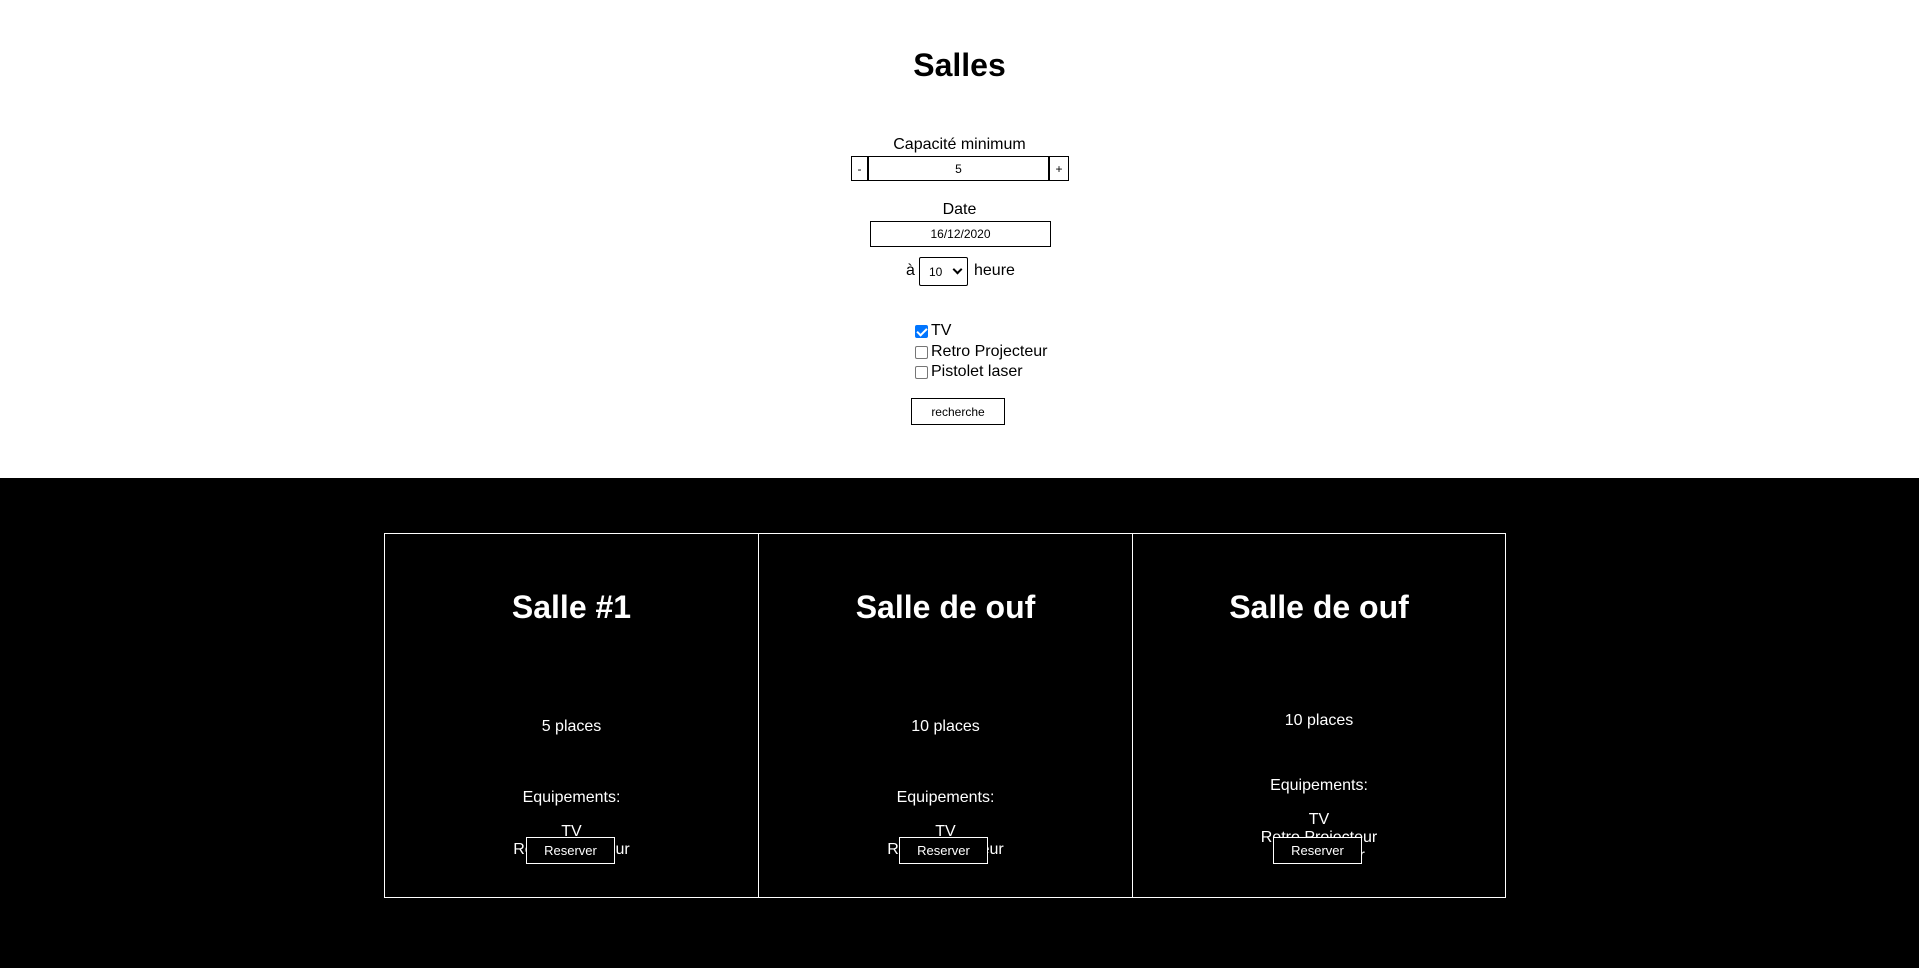 The width and height of the screenshot is (1919, 968). What do you see at coordinates (959, 65) in the screenshot?
I see `page-title: Salles` at bounding box center [959, 65].